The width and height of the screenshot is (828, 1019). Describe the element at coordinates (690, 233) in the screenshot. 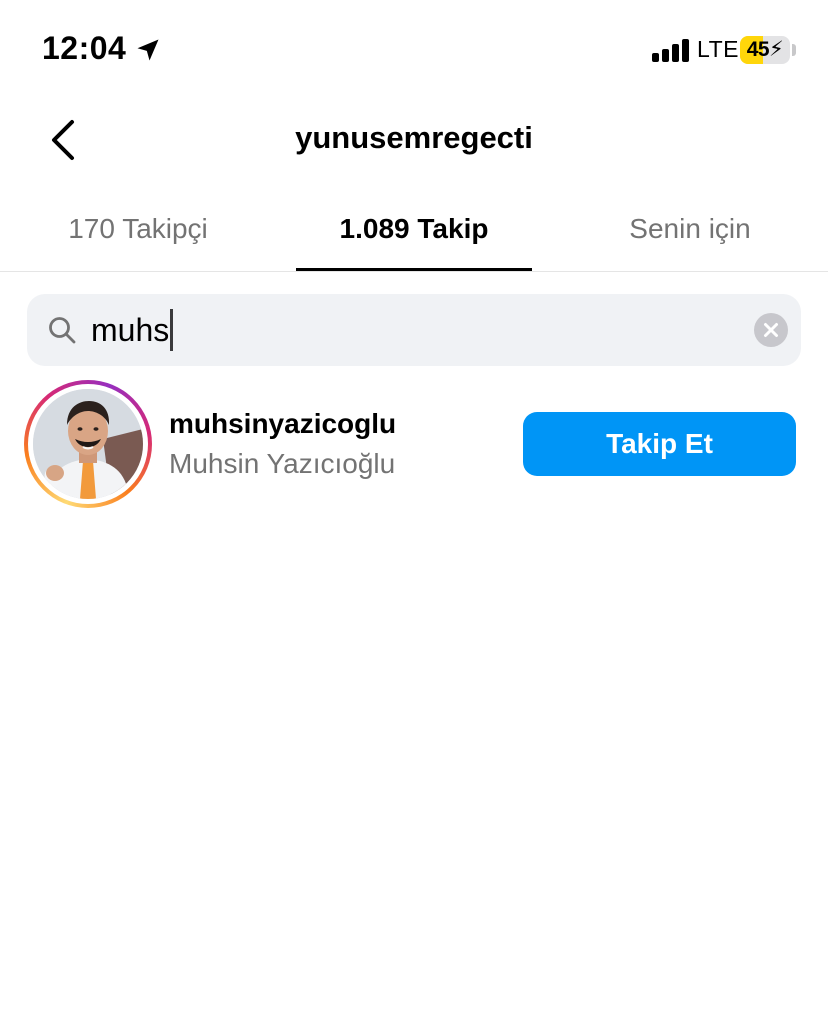

I see `tab-for-you: Senin için` at that location.